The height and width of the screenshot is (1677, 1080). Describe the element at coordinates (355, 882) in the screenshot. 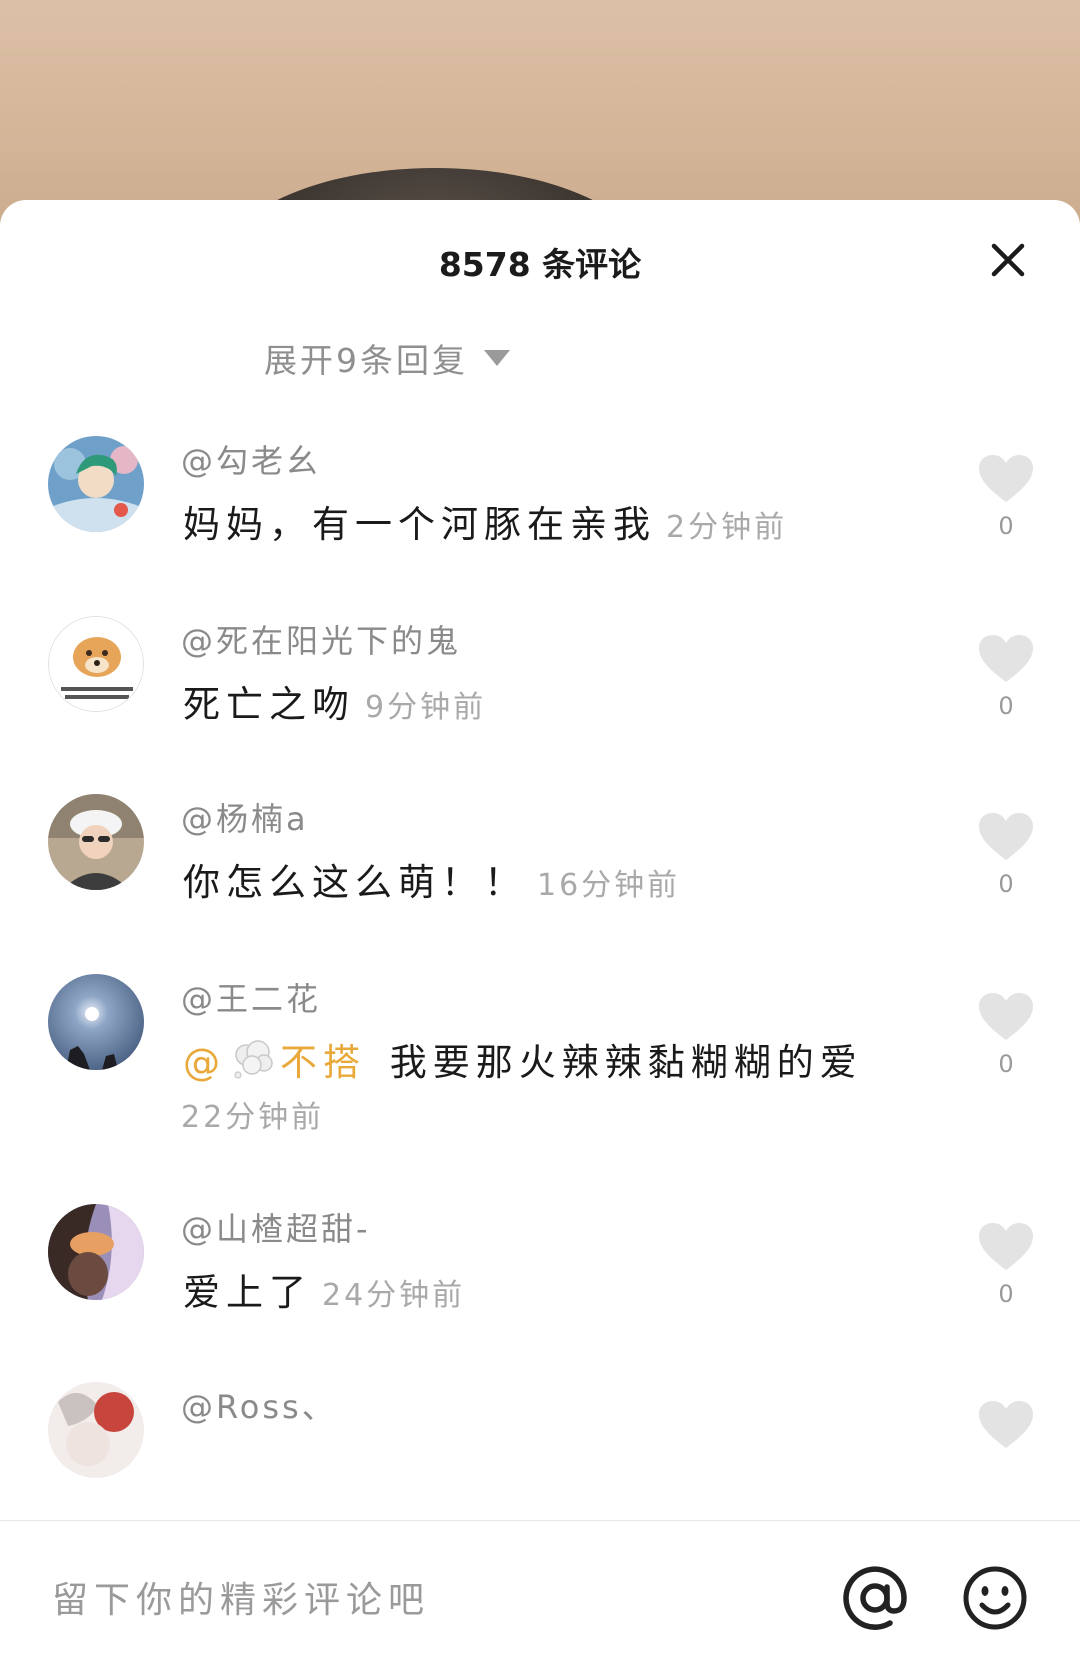

I see `comment-body: 你怎么这么萌！！` at that location.